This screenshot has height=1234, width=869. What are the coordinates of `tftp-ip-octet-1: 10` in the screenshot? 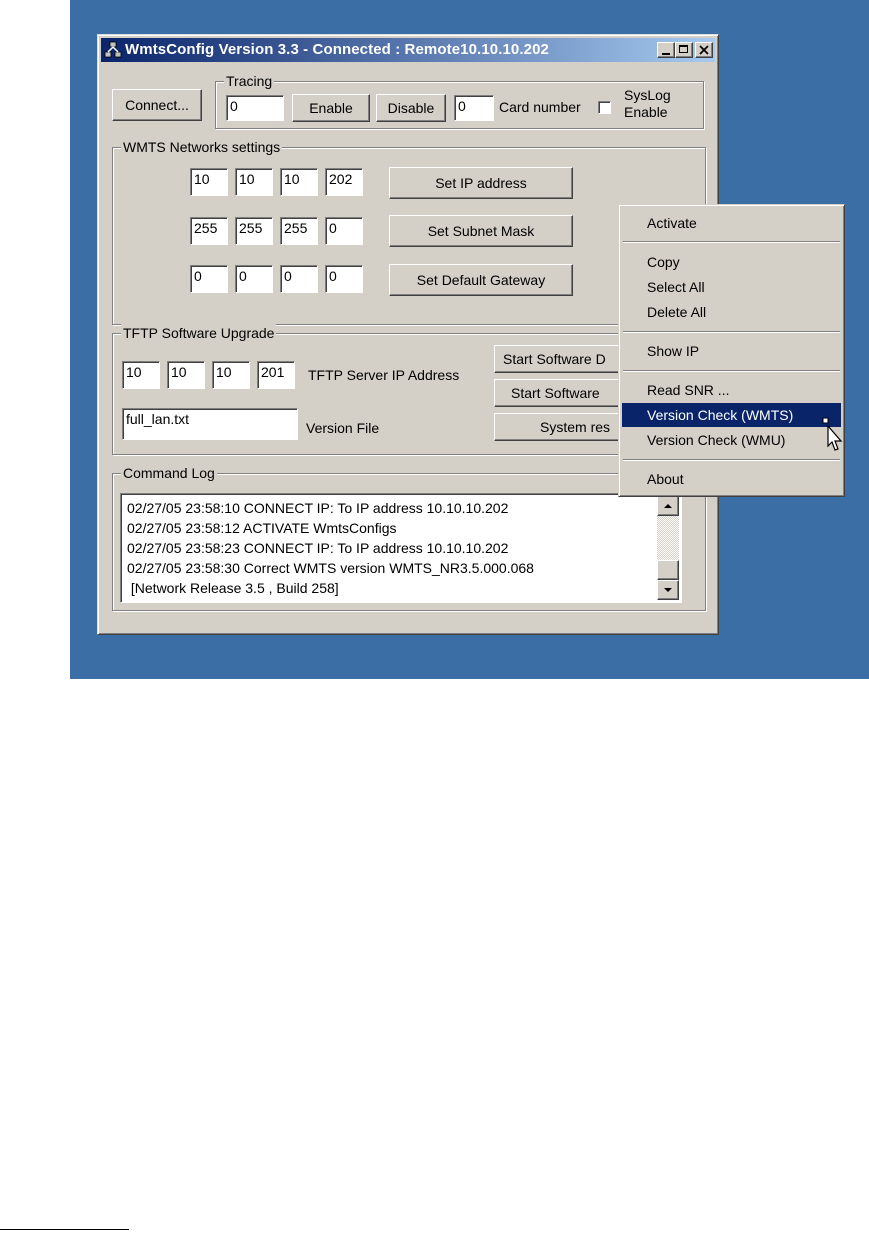 It's located at (141, 375).